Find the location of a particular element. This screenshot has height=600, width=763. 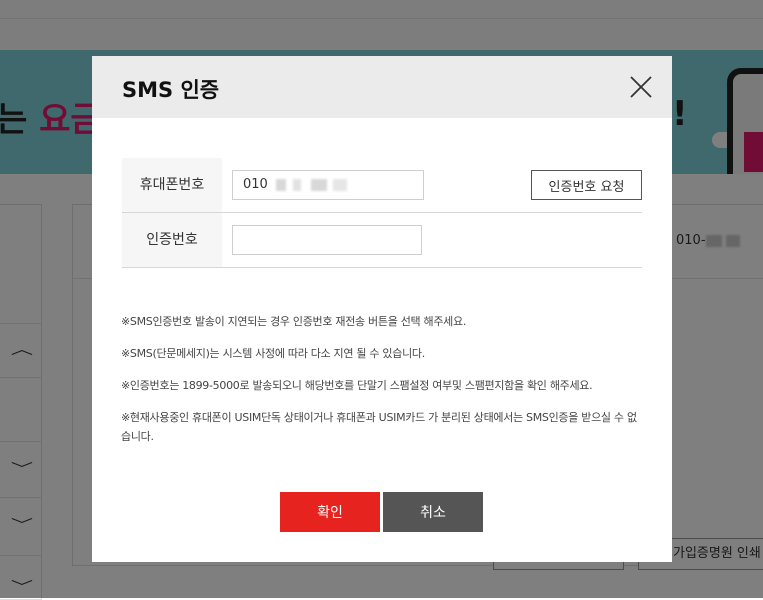

notice-item: ※SMS(단문메세지)는 시스템 사정에 따라 다소 지연 될 수 있습니다. is located at coordinates (273, 353).